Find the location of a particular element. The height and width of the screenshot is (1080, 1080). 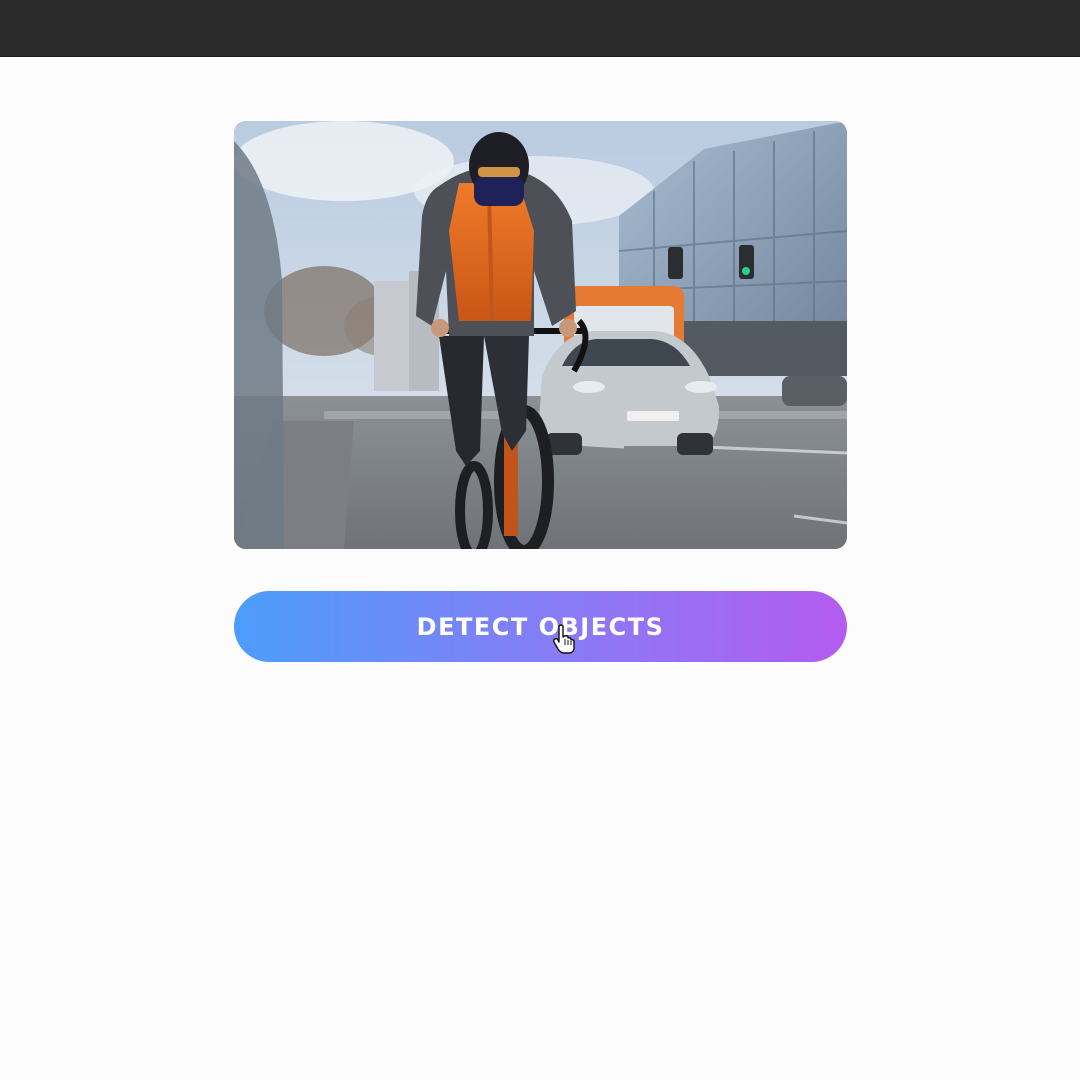

detect-objects-button: DETECT OBJECTS is located at coordinates (540, 626).